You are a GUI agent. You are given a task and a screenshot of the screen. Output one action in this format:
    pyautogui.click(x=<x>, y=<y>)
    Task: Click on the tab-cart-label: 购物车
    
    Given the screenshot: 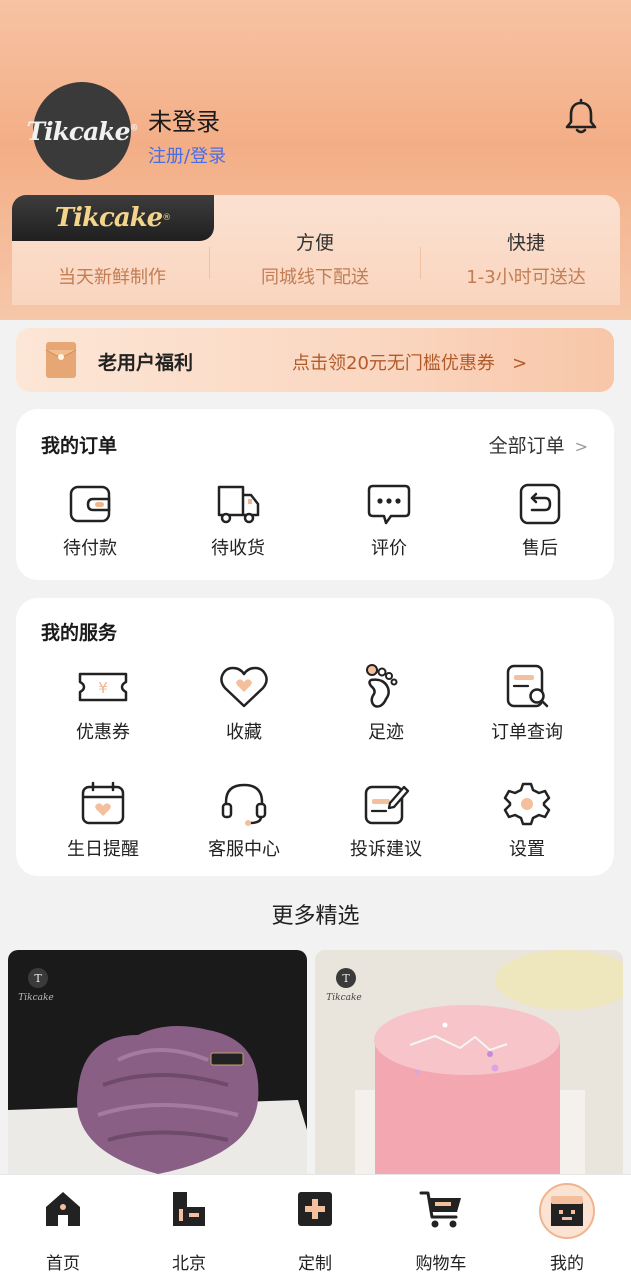 What is the action you would take?
    pyautogui.click(x=441, y=1264)
    